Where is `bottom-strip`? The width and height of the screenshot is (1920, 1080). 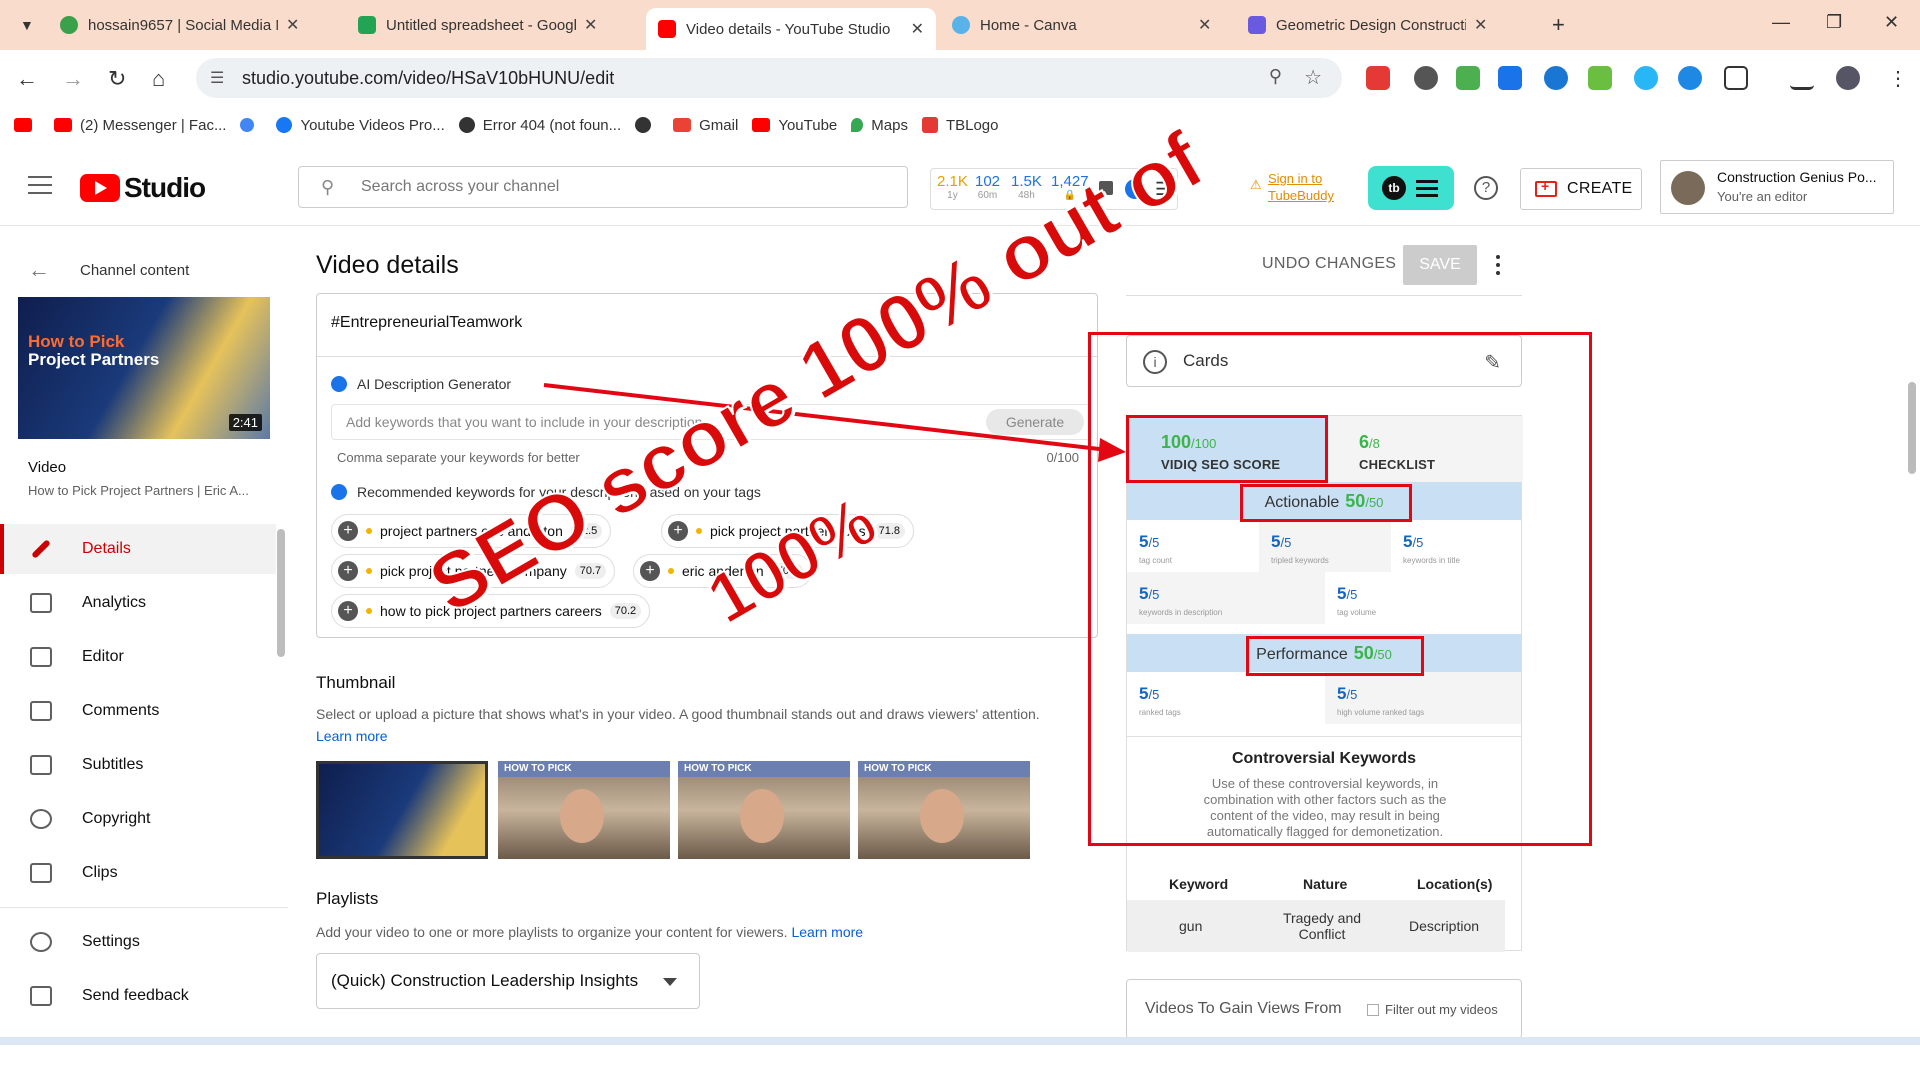
bottom-strip is located at coordinates (960, 1058).